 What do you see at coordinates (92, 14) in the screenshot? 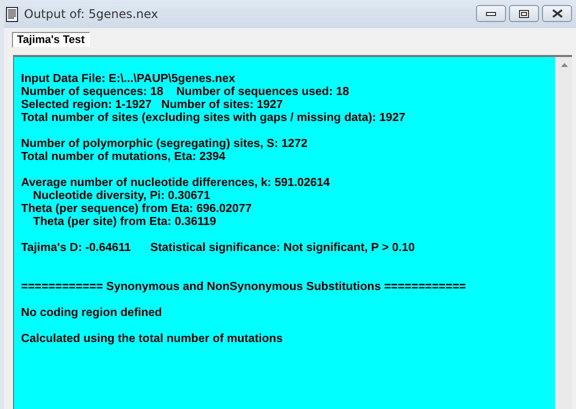
I see `window-title: Output of: 5genes.nex` at bounding box center [92, 14].